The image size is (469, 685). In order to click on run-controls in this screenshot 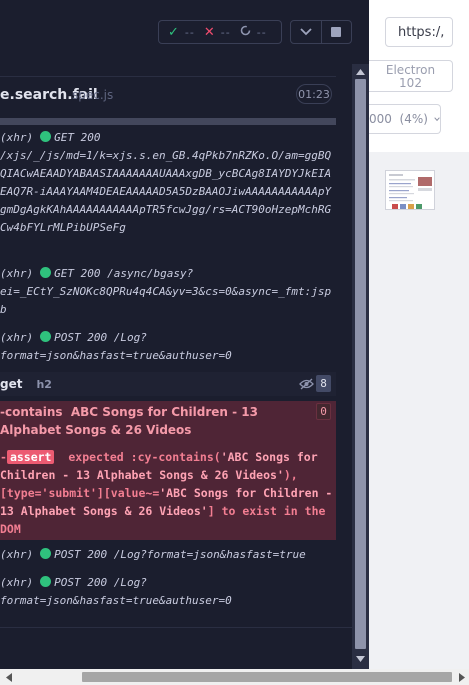, I will do `click(321, 32)`.